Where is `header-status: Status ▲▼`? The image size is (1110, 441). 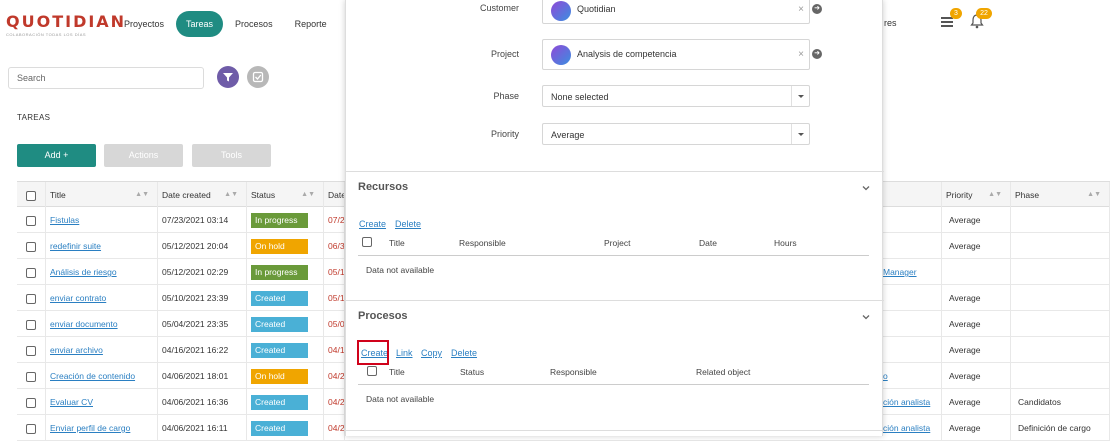 header-status: Status ▲▼ is located at coordinates (285, 195).